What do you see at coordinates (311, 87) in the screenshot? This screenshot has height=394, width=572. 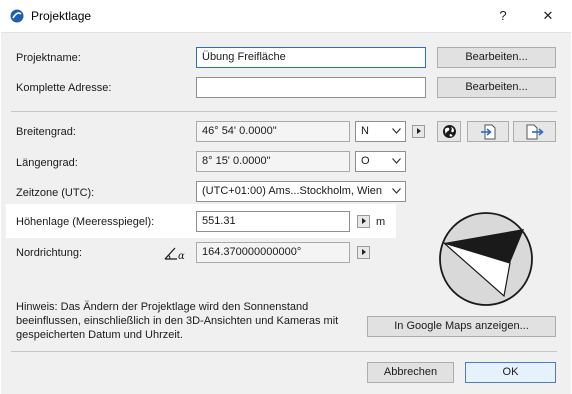 I see `adresse-input` at bounding box center [311, 87].